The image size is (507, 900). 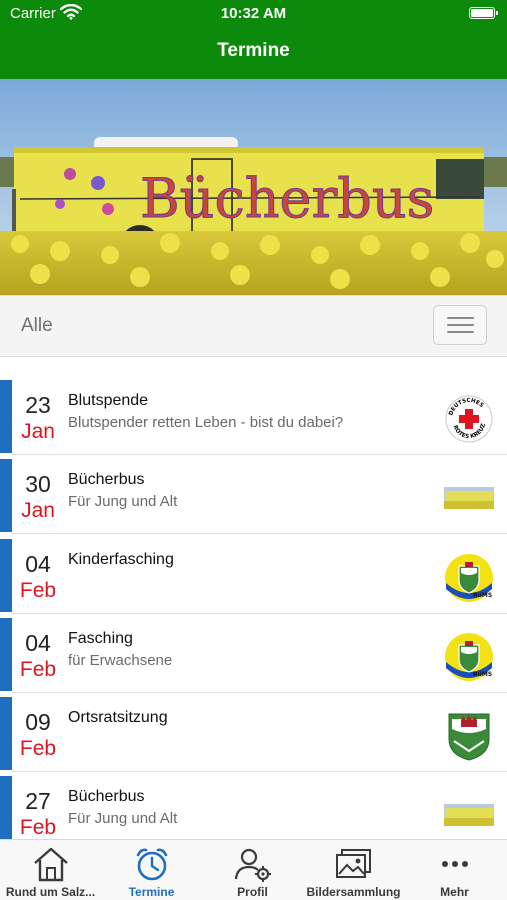 I want to click on event-row: 04 Feb Fasching für Erwachsene RüMS, so click(x=253, y=657).